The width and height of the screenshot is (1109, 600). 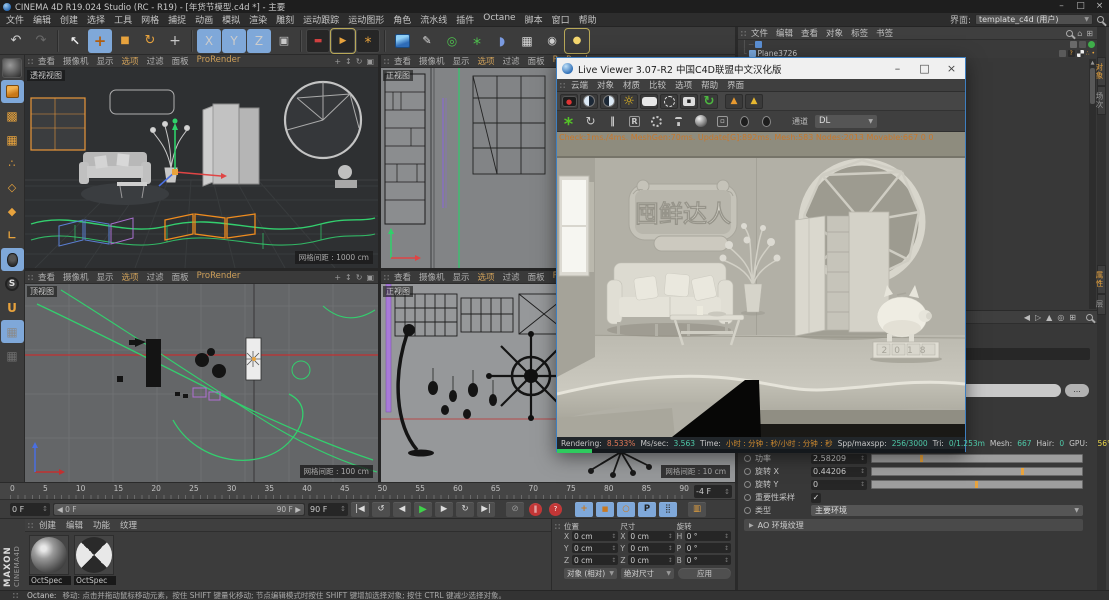 I want to click on menu-item: 脚本, so click(x=534, y=19).